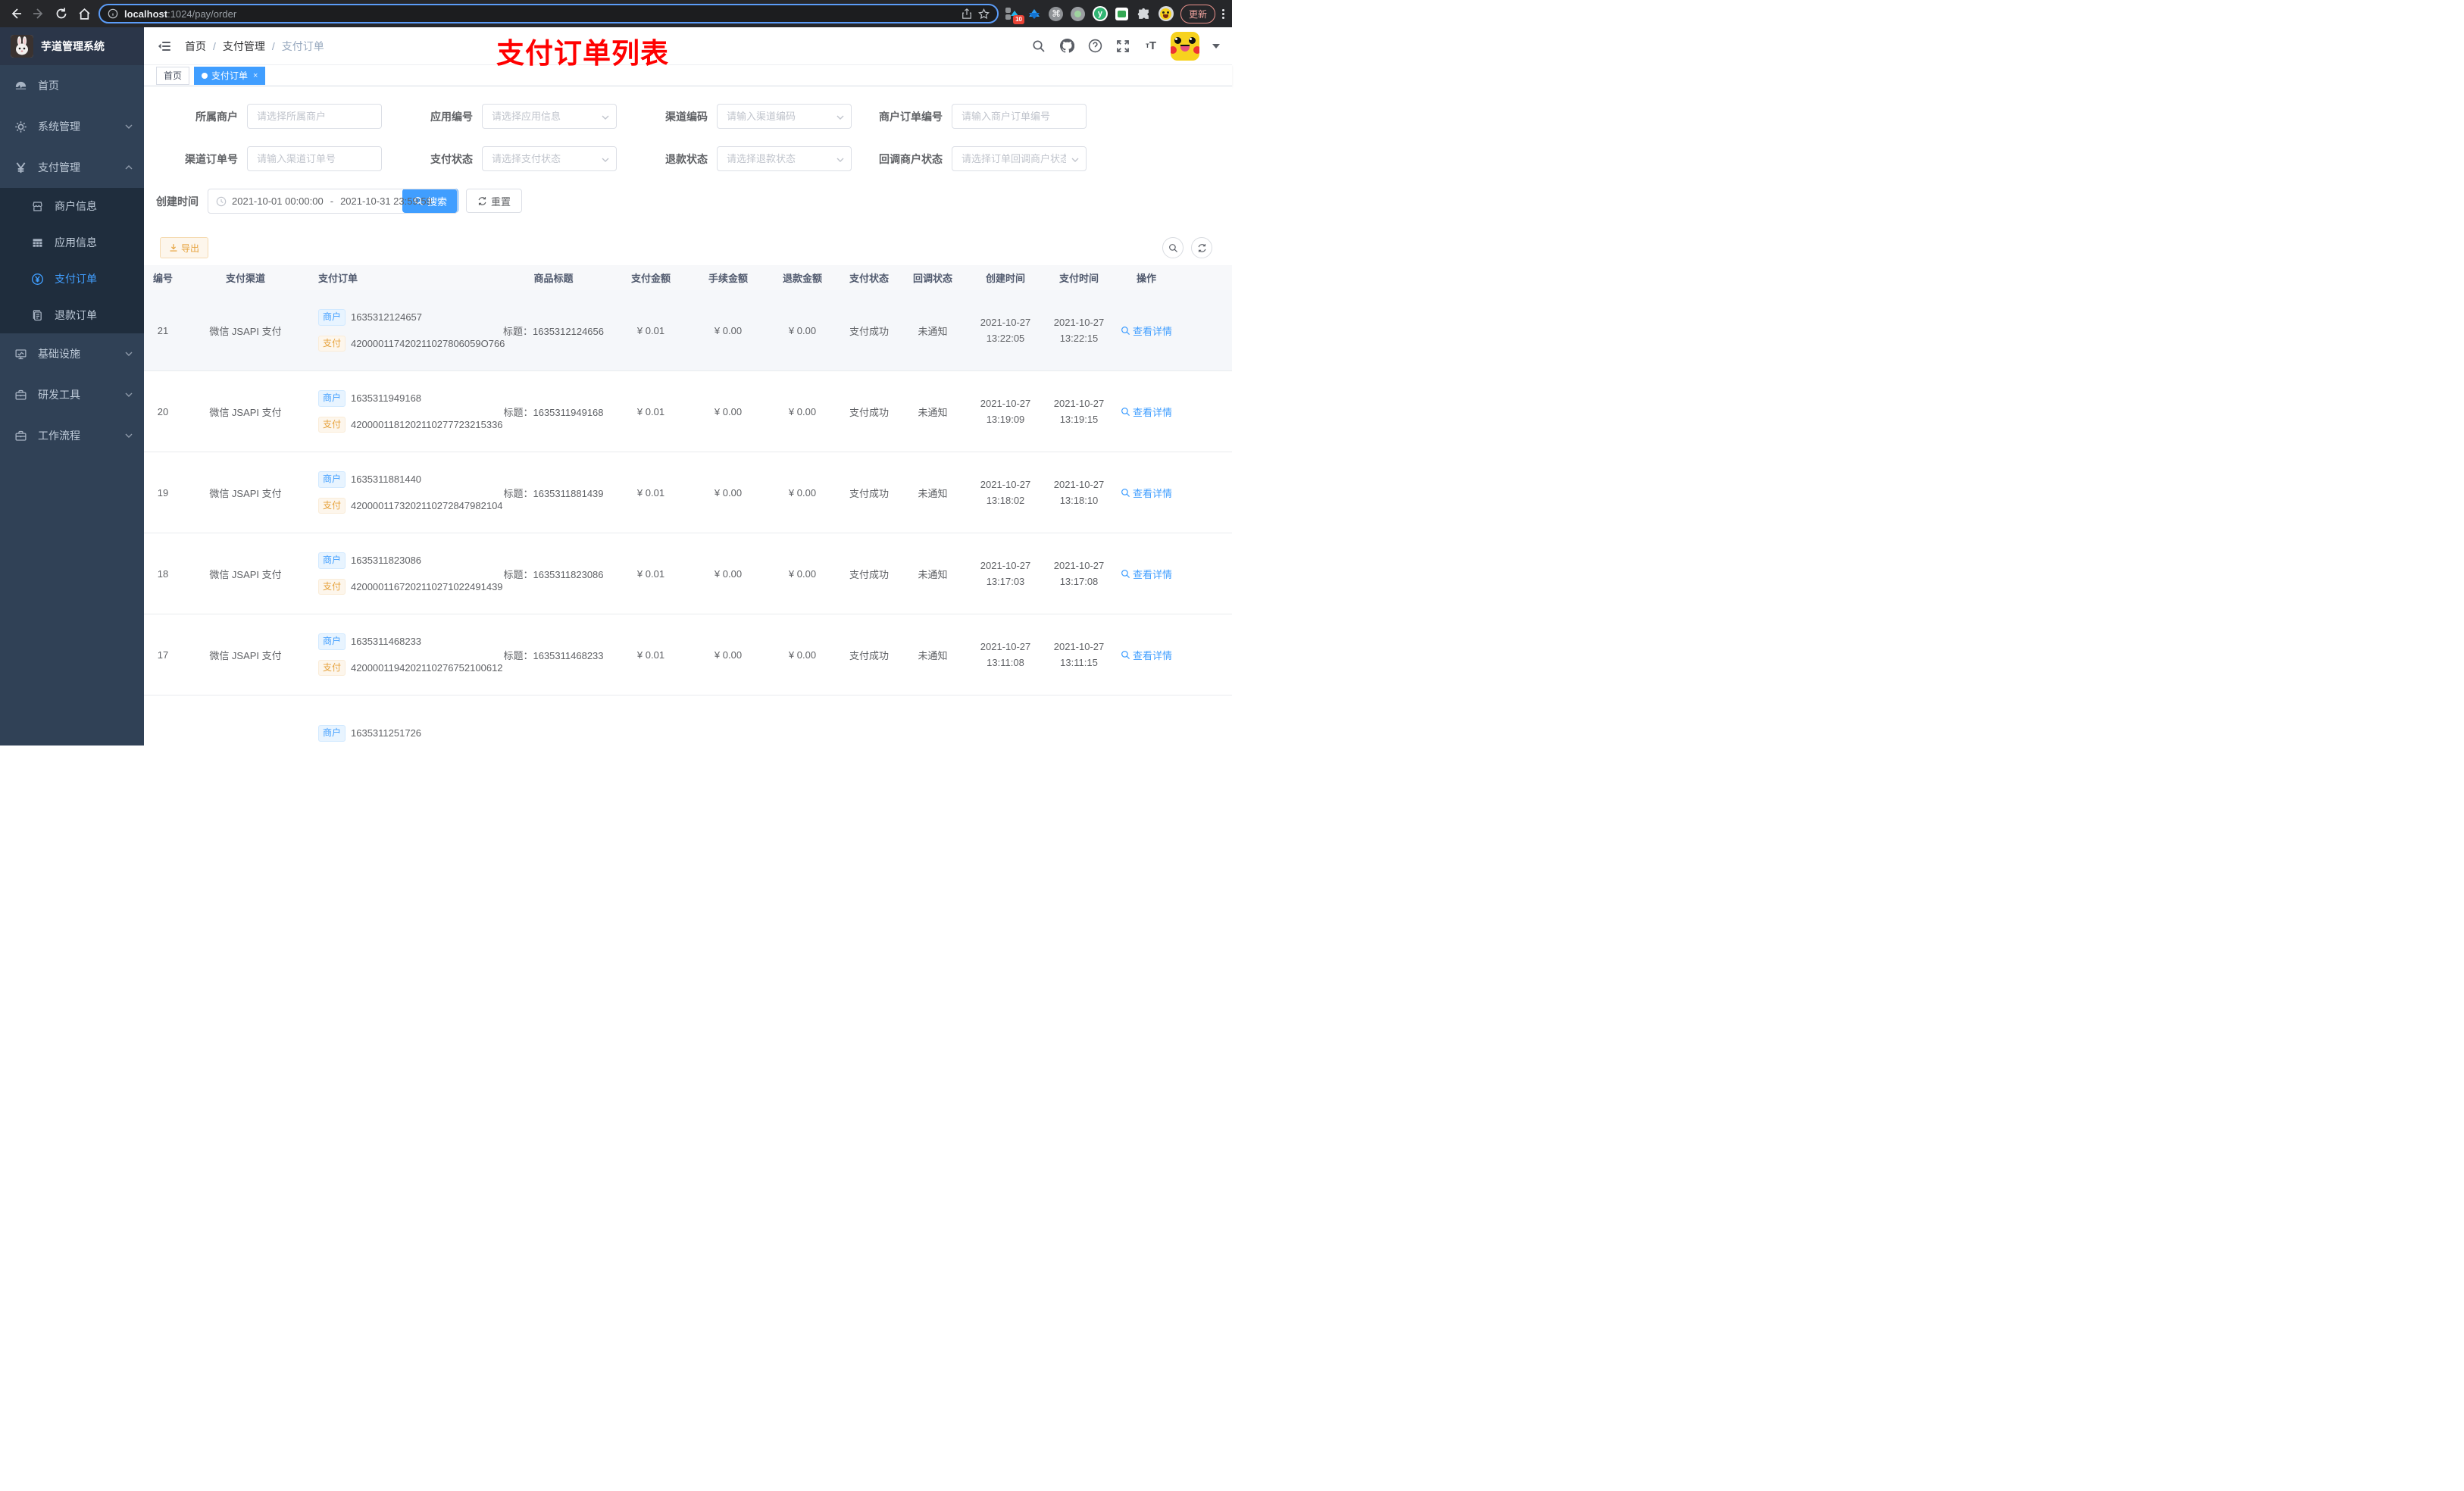  I want to click on select-应用编号, so click(549, 116).